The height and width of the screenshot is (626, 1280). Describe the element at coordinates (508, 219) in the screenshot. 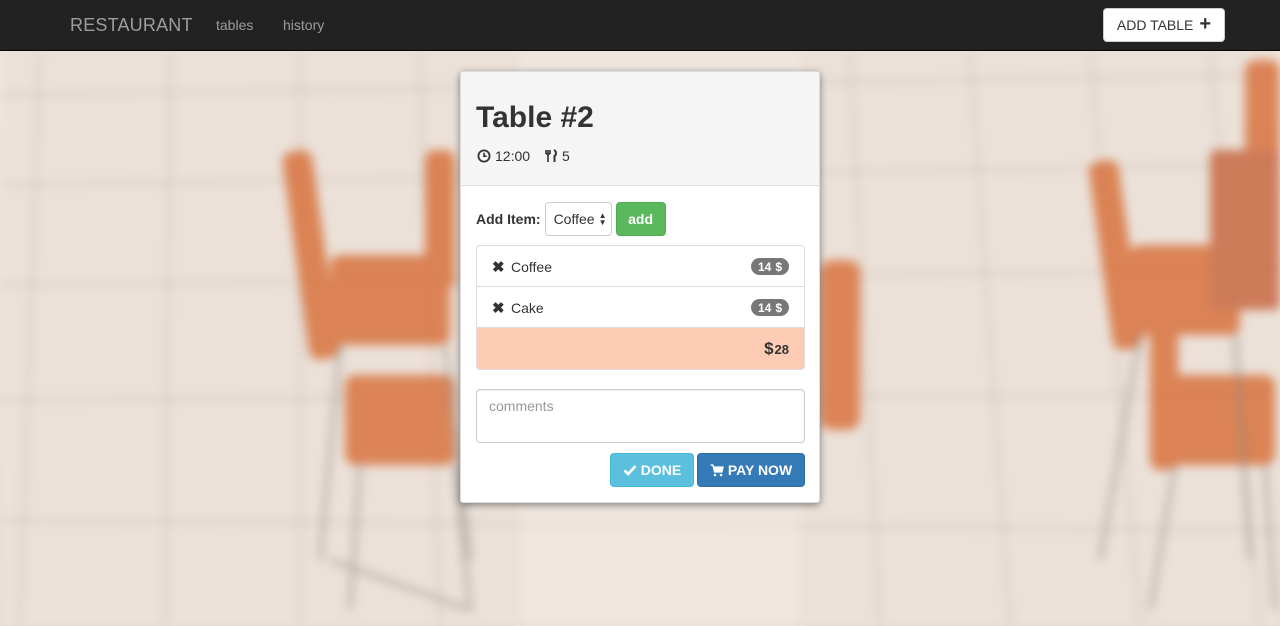

I see `add-item-label: Add Item:` at that location.